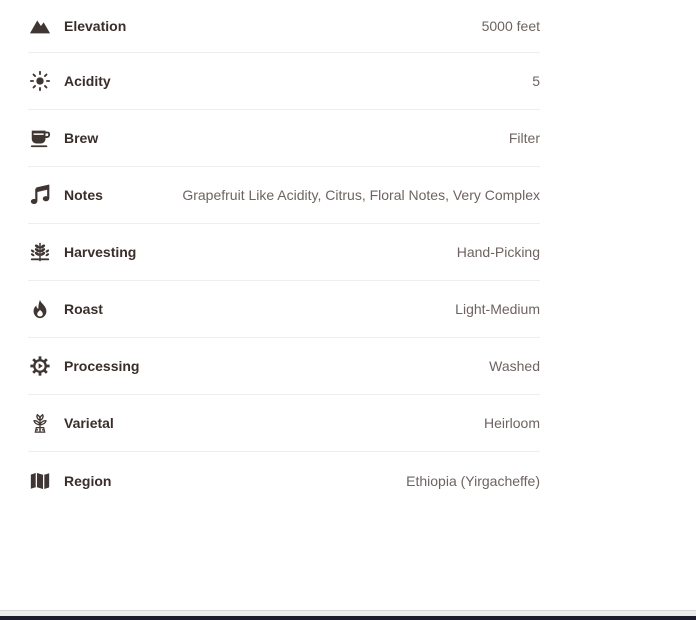 The height and width of the screenshot is (620, 696). Describe the element at coordinates (284, 423) in the screenshot. I see `spec-row-varietal: Varietal Heirloom` at that location.